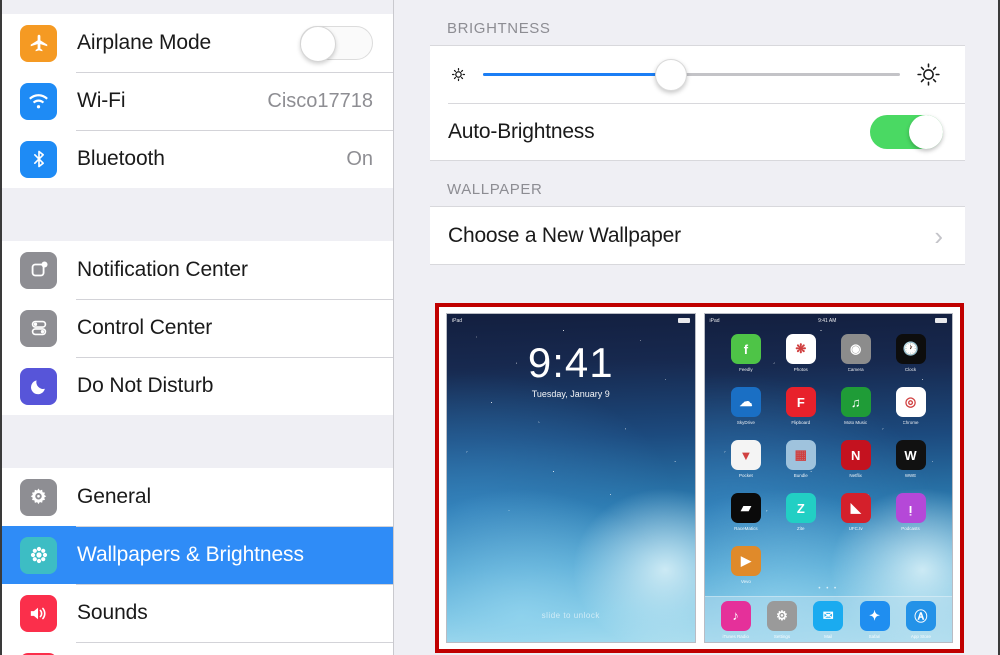  I want to click on podcasts-icon: ᴉ, so click(910, 508).